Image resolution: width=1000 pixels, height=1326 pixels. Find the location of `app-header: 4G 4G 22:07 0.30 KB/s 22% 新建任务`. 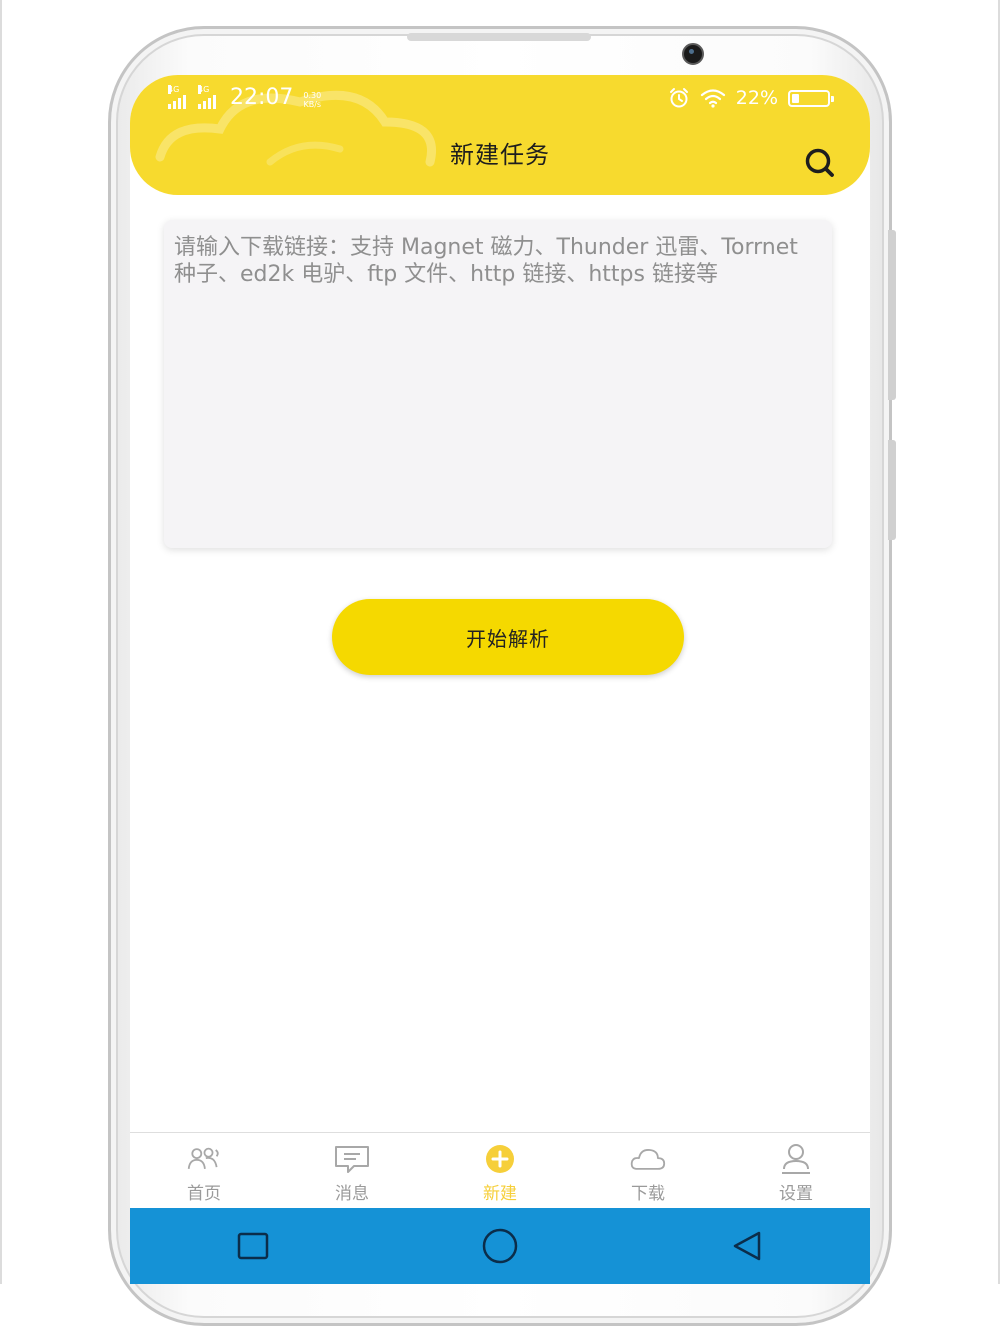

app-header: 4G 4G 22:07 0.30 KB/s 22% 新建任务 is located at coordinates (500, 135).